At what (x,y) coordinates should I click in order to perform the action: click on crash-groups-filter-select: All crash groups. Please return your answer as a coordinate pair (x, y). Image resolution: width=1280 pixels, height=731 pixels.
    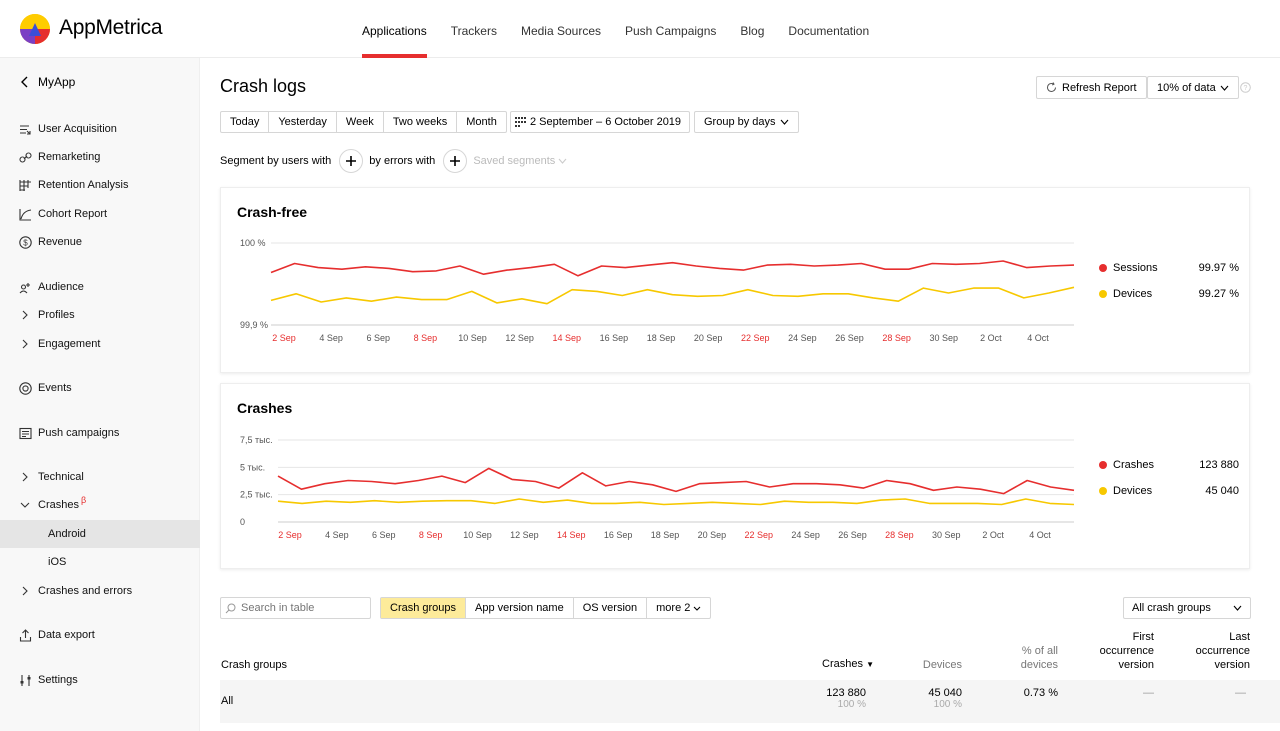
    Looking at the image, I should click on (1187, 608).